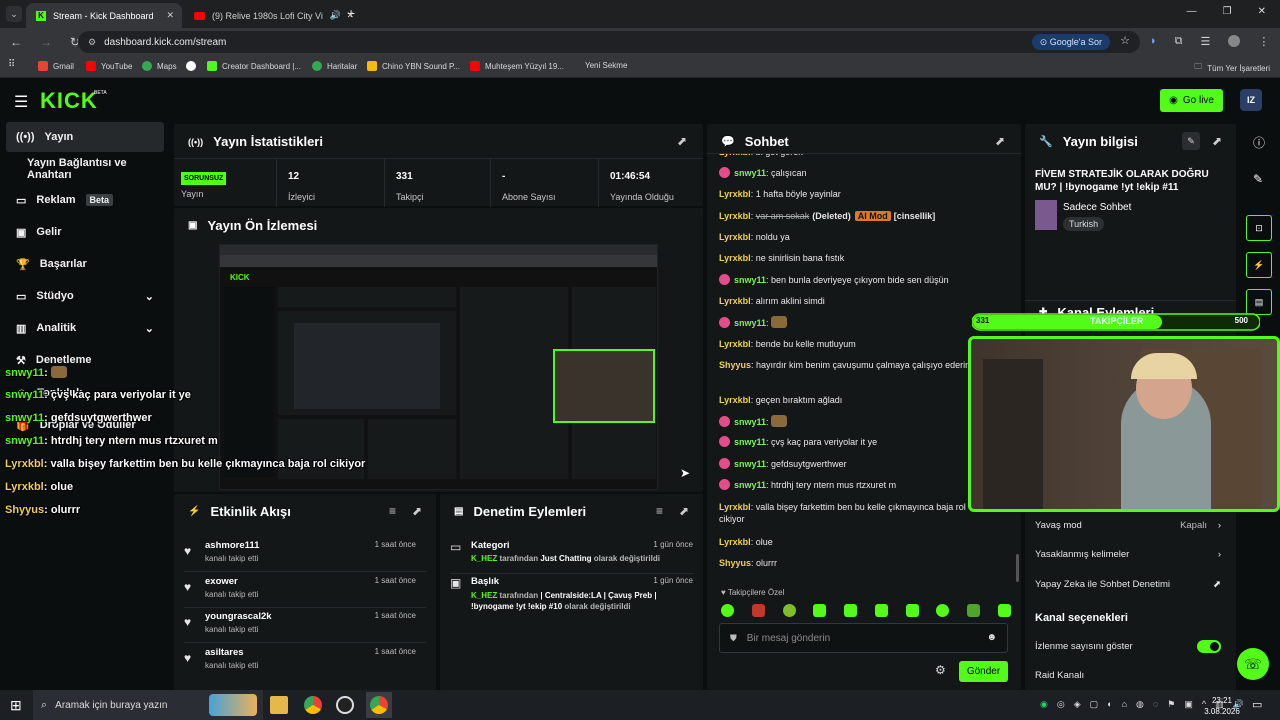  What do you see at coordinates (606, 65) in the screenshot?
I see `bookmark-new-tab: Yeni Sekme` at bounding box center [606, 65].